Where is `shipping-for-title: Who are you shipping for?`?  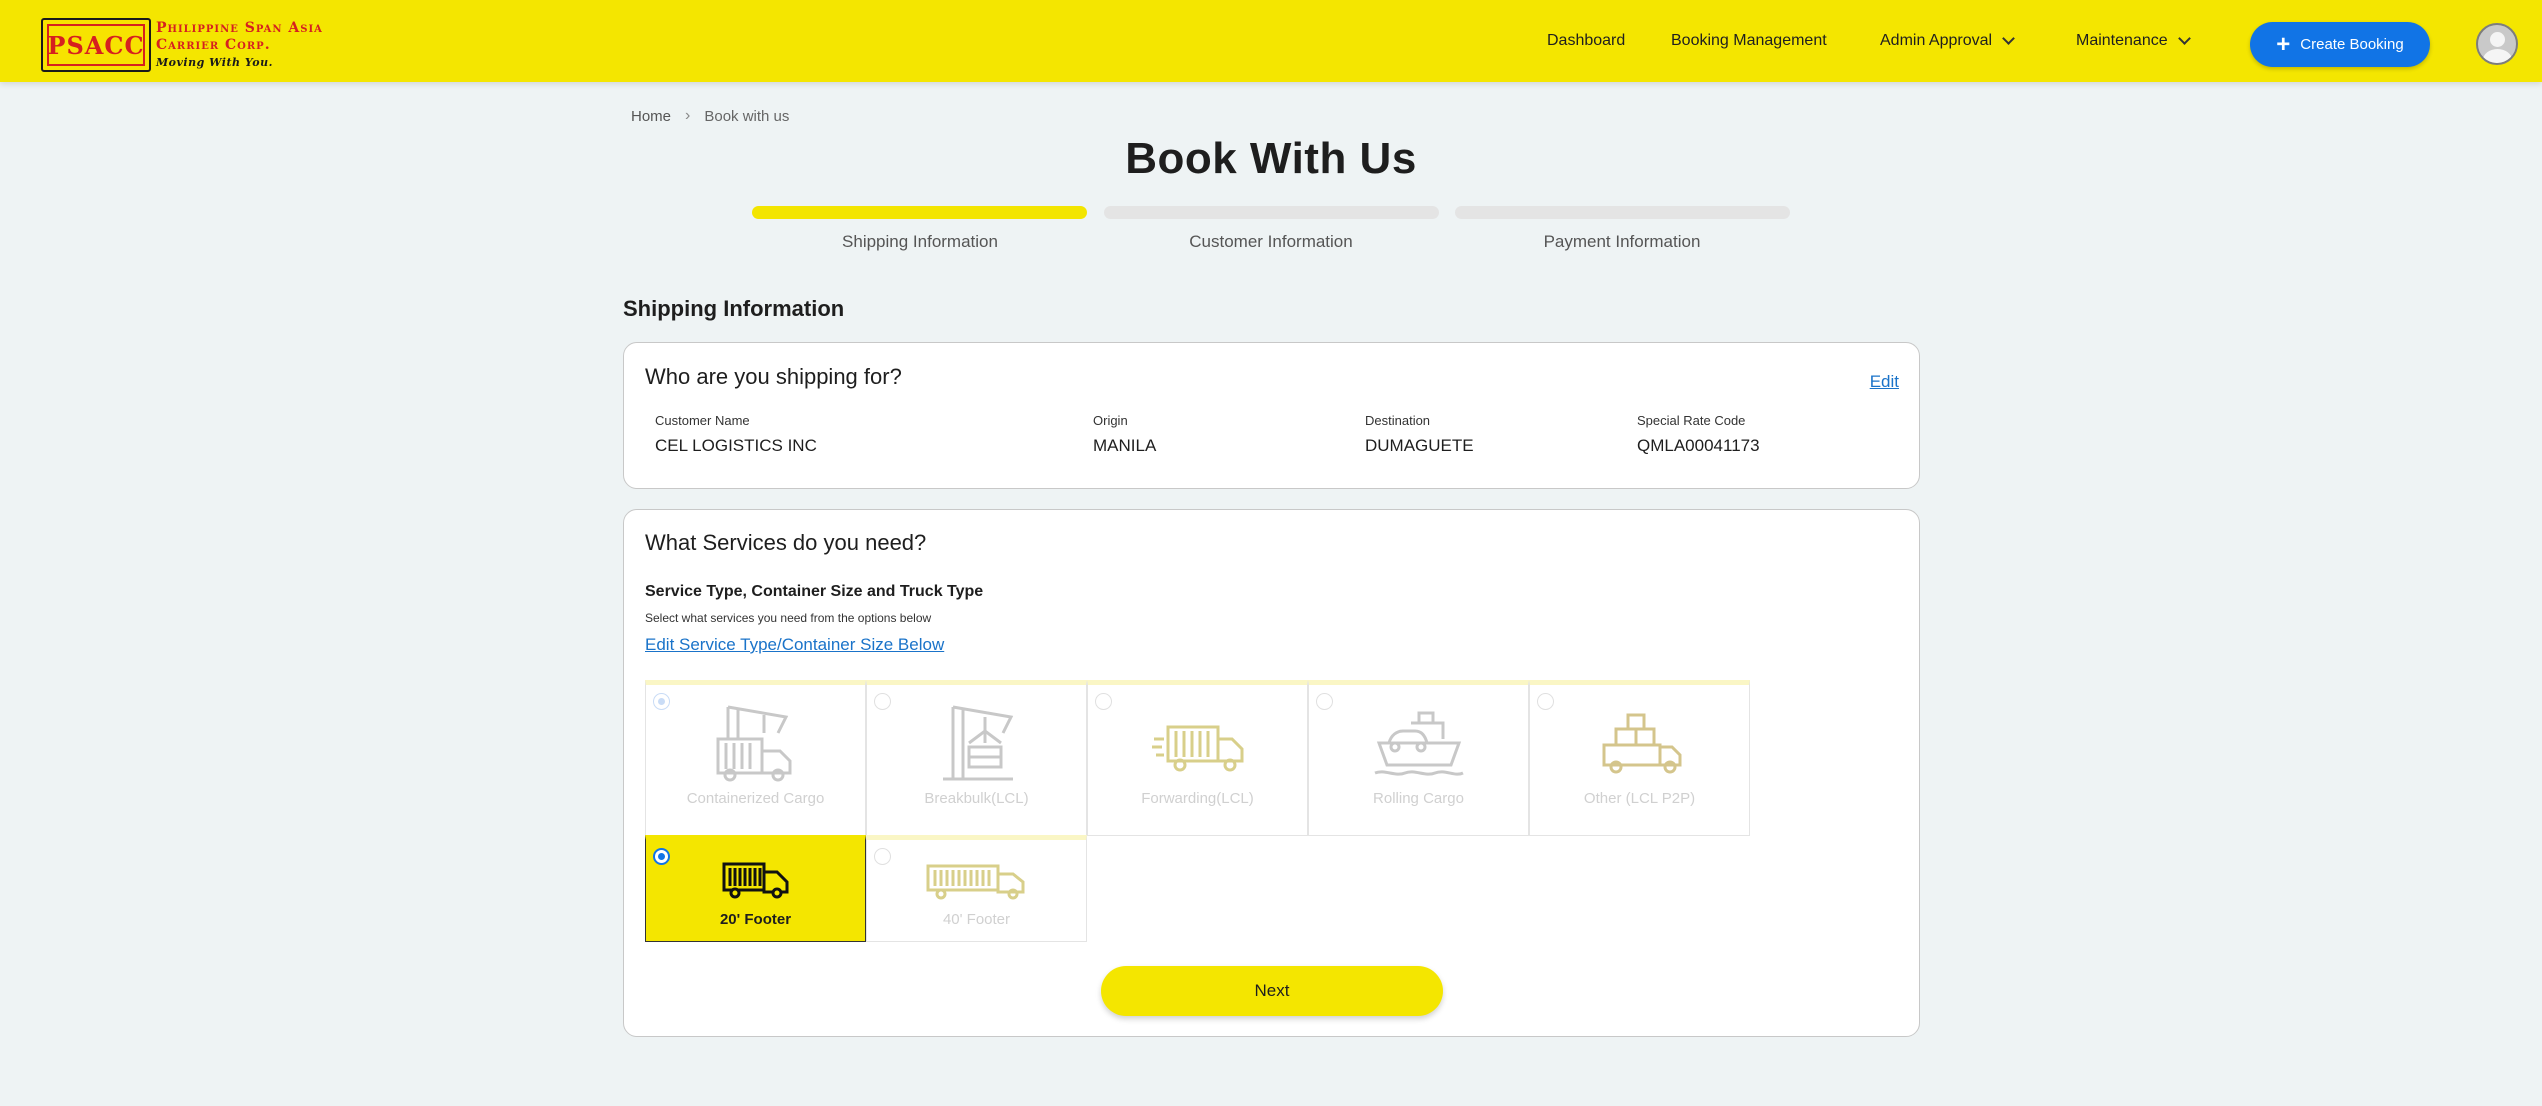
shipping-for-title: Who are you shipping for? is located at coordinates (773, 376).